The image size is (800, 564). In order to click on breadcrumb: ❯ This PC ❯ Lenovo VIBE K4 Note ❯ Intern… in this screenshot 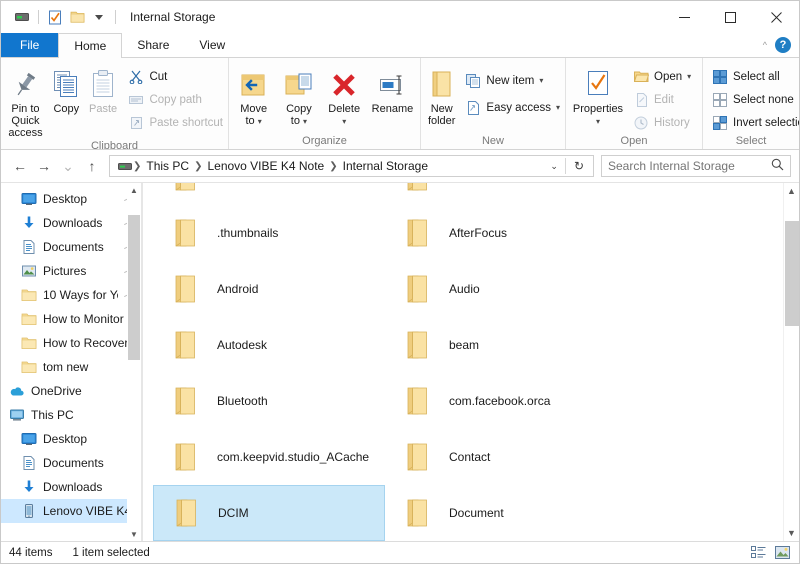, I will do `click(351, 166)`.